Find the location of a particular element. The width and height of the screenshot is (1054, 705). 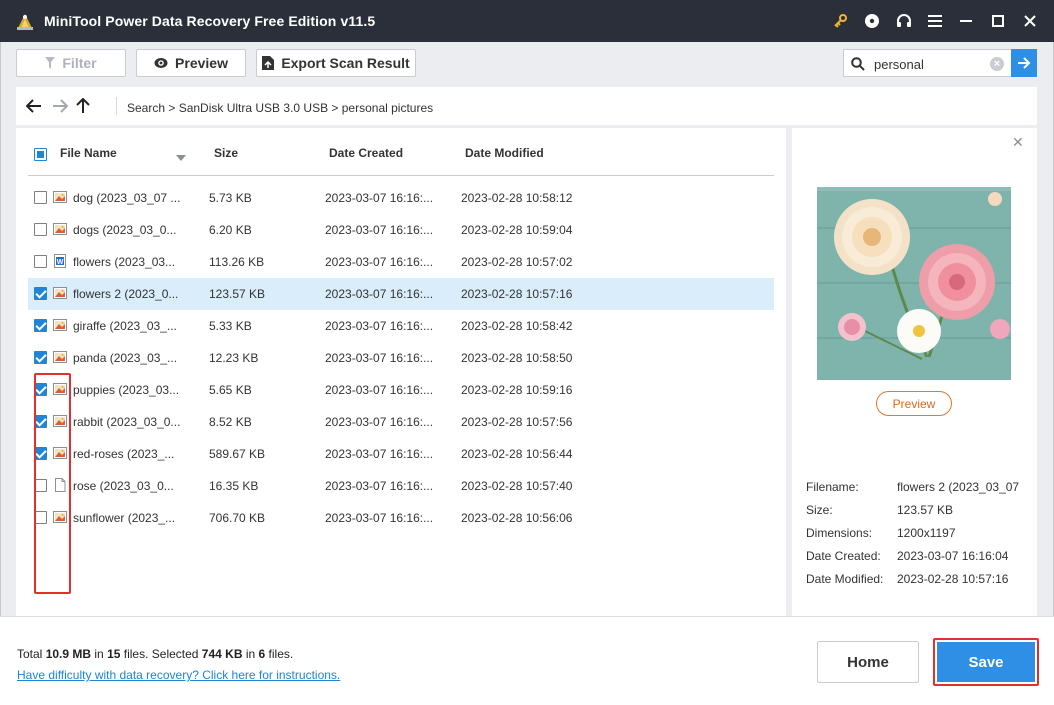

close-icon is located at coordinates (1030, 21).